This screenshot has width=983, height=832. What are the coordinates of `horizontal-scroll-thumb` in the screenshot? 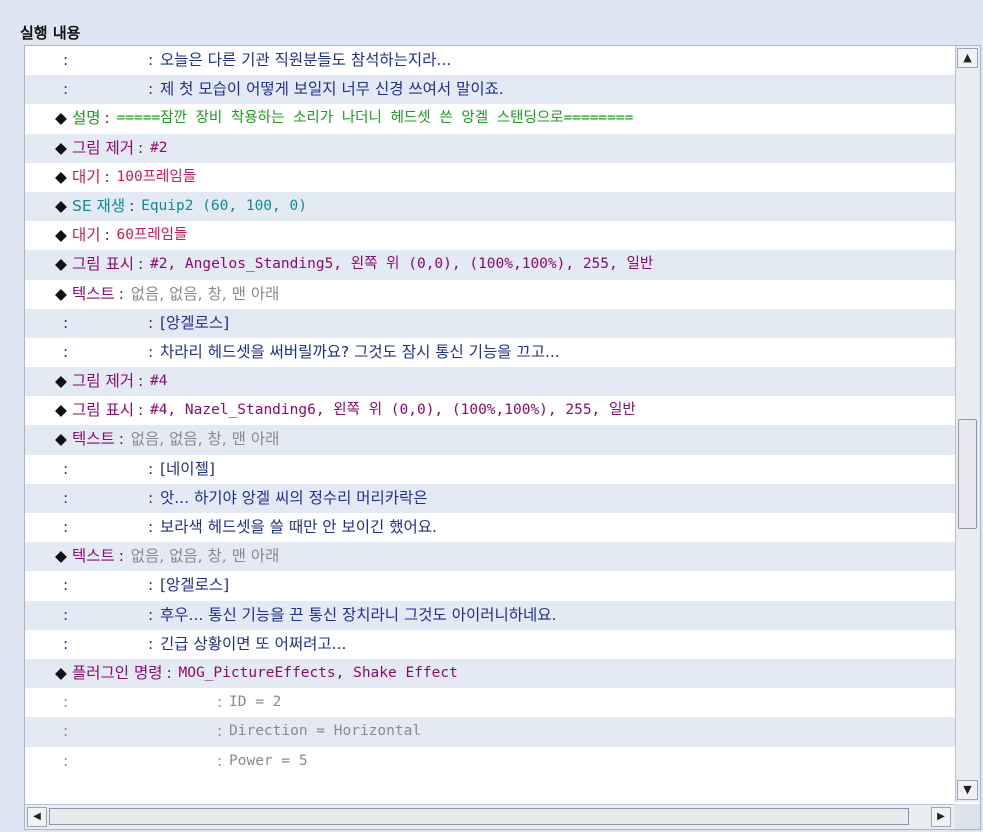 It's located at (479, 816).